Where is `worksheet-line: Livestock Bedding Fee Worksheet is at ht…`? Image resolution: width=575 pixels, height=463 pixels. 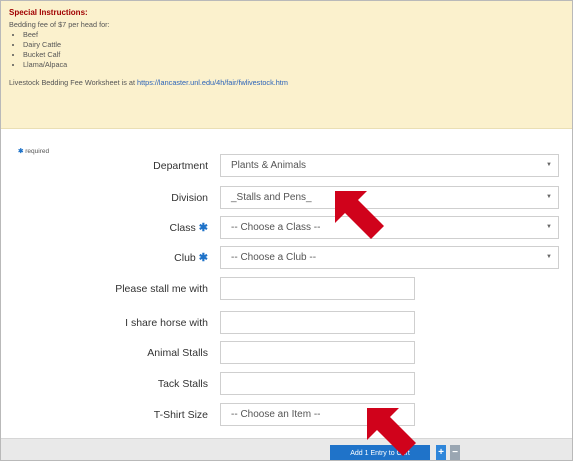
worksheet-line: Livestock Bedding Fee Worksheet is at ht… is located at coordinates (287, 82).